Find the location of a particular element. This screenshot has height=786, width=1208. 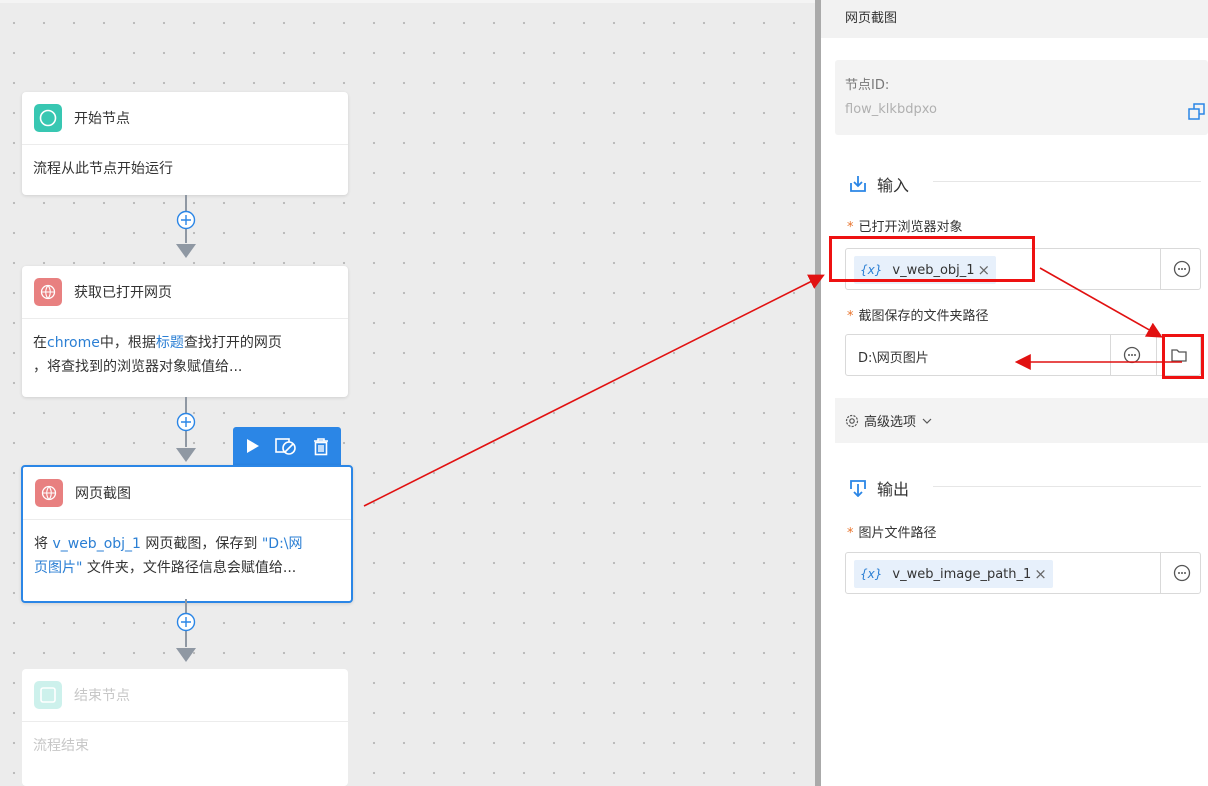

copy-icon is located at coordinates (1197, 112).